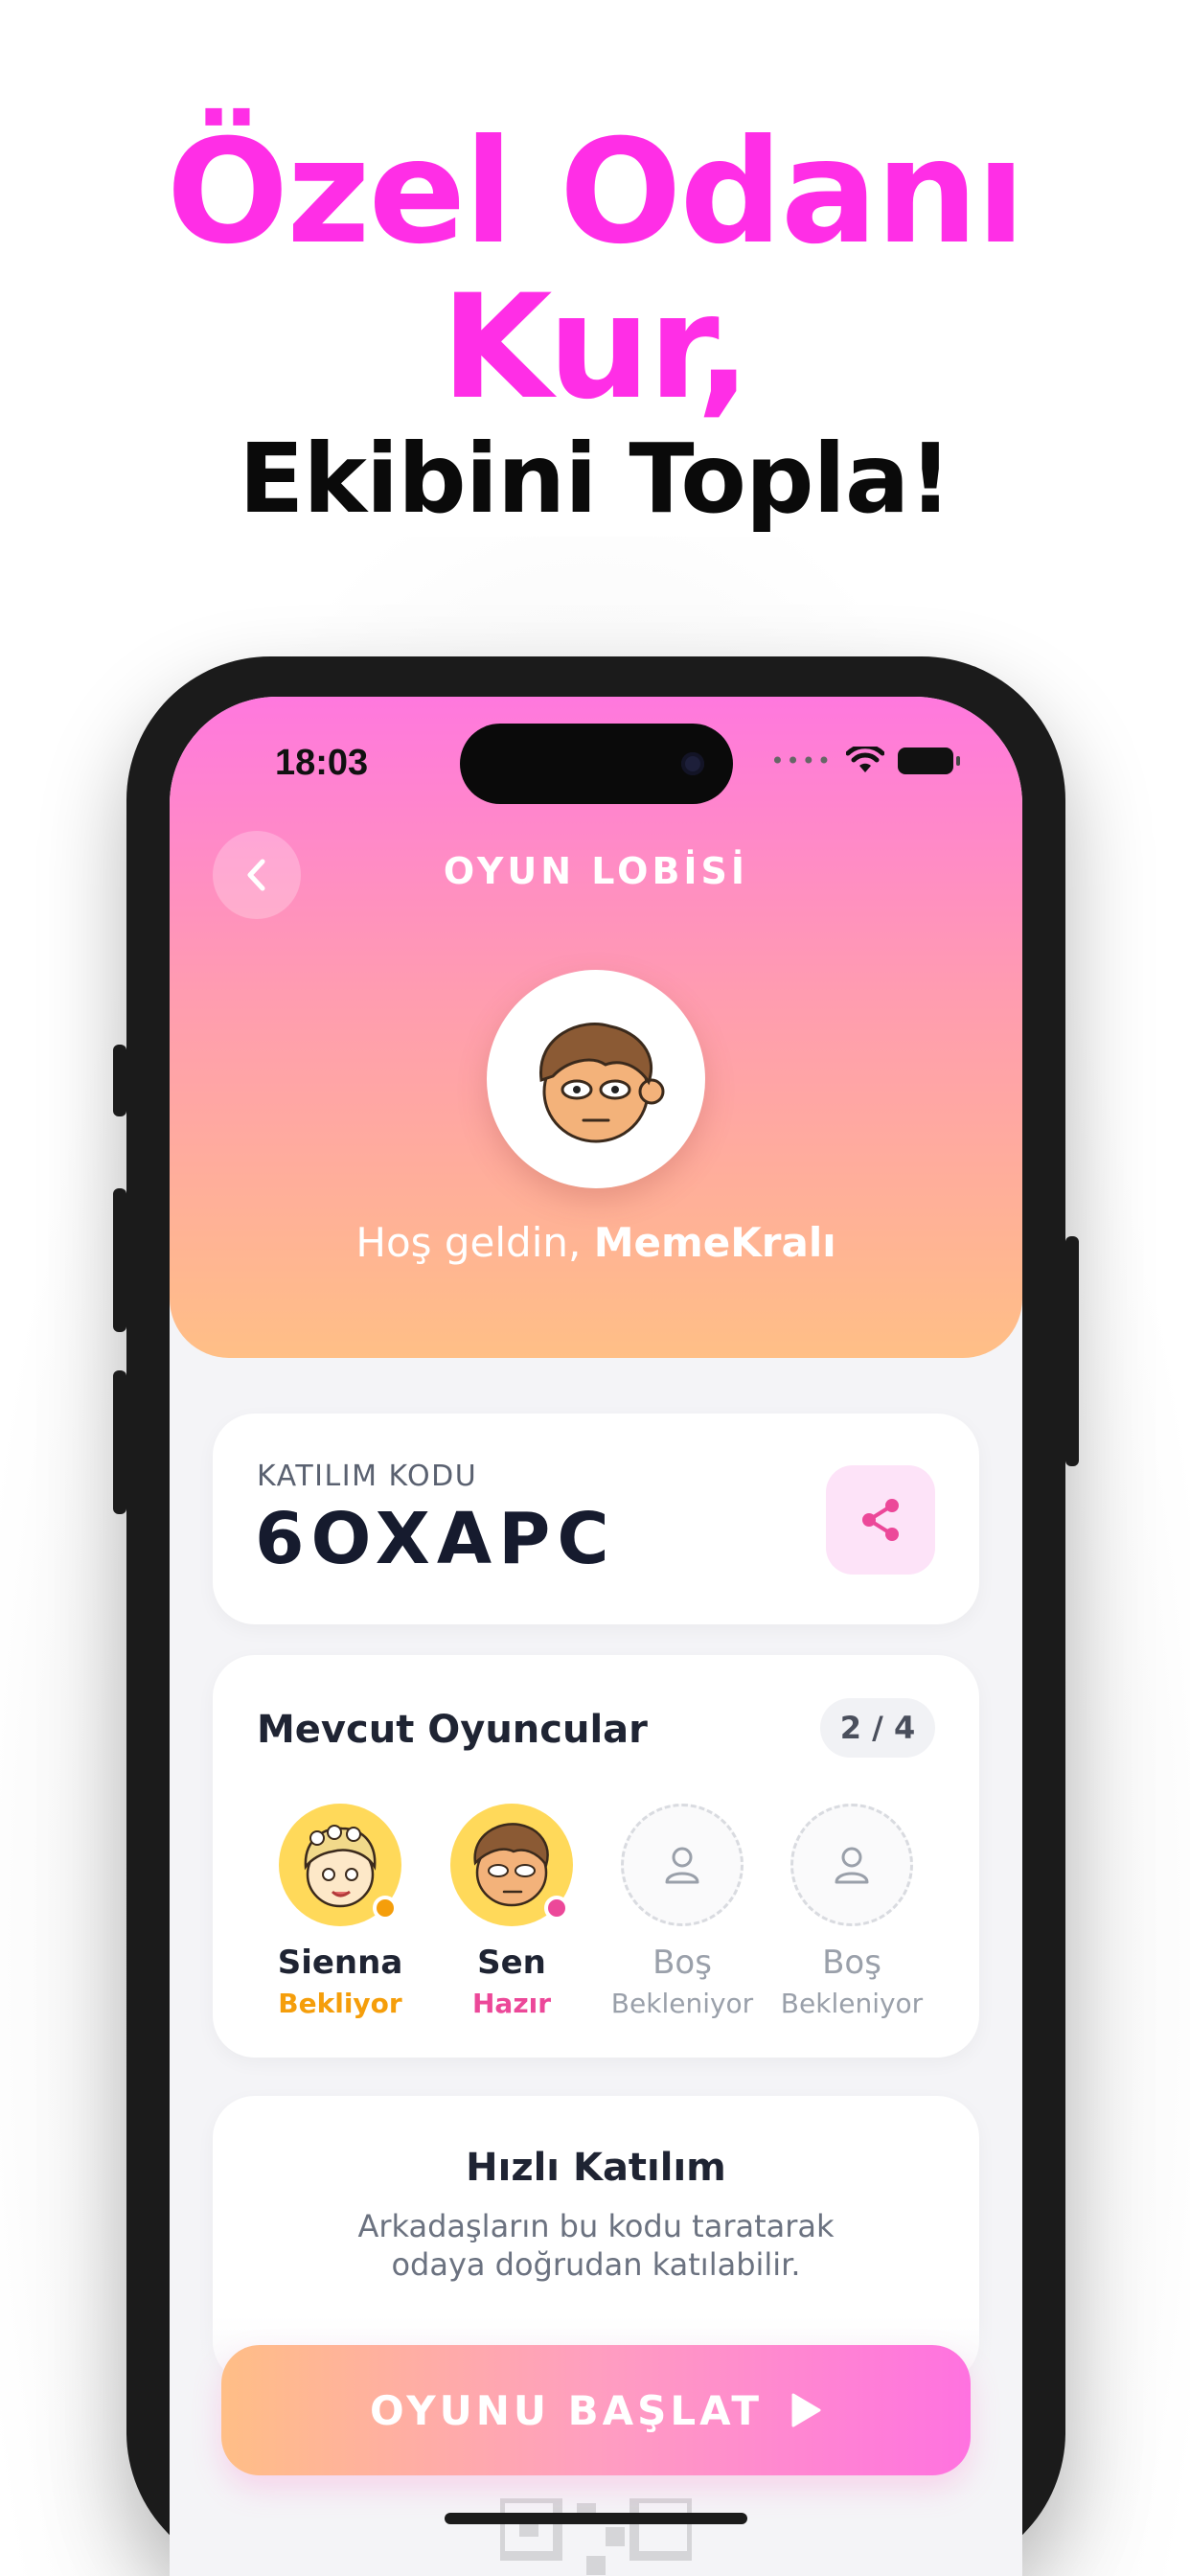 The height and width of the screenshot is (2576, 1190). Describe the element at coordinates (715, 1242) in the screenshot. I see `username: MemeKralı` at that location.